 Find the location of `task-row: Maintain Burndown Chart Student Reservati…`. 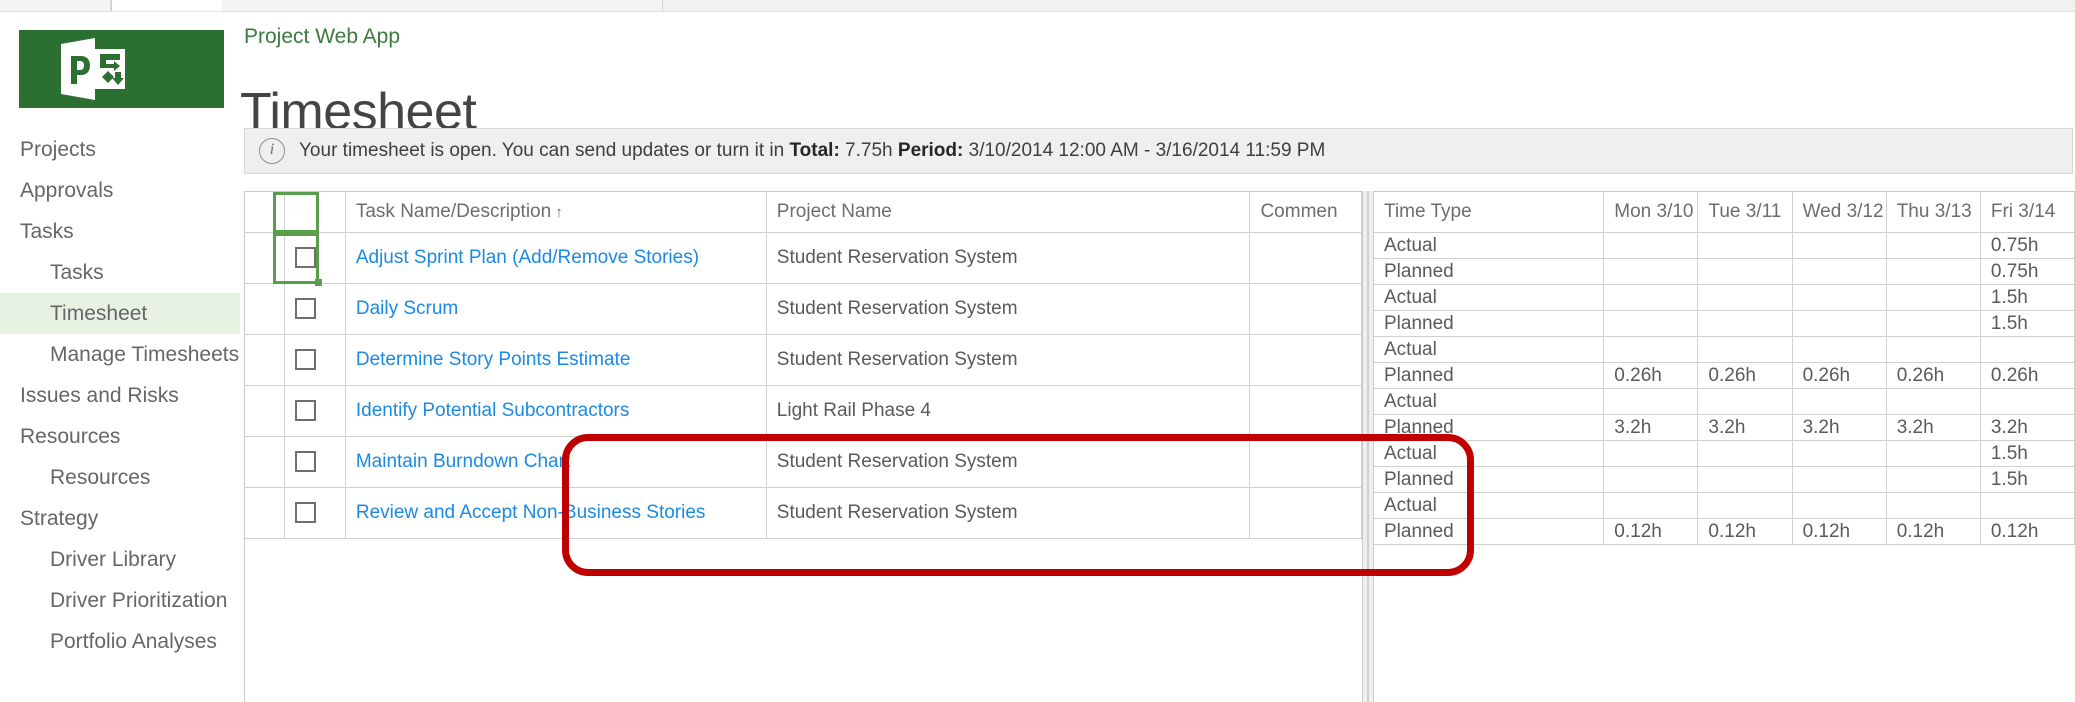

task-row: Maintain Burndown Chart Student Reservati… is located at coordinates (803, 462).